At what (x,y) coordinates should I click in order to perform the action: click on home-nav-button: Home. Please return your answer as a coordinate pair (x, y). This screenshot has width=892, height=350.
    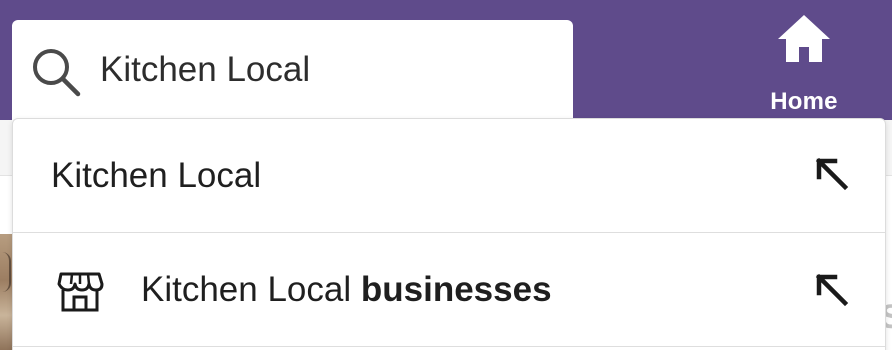
    Looking at the image, I should click on (804, 62).